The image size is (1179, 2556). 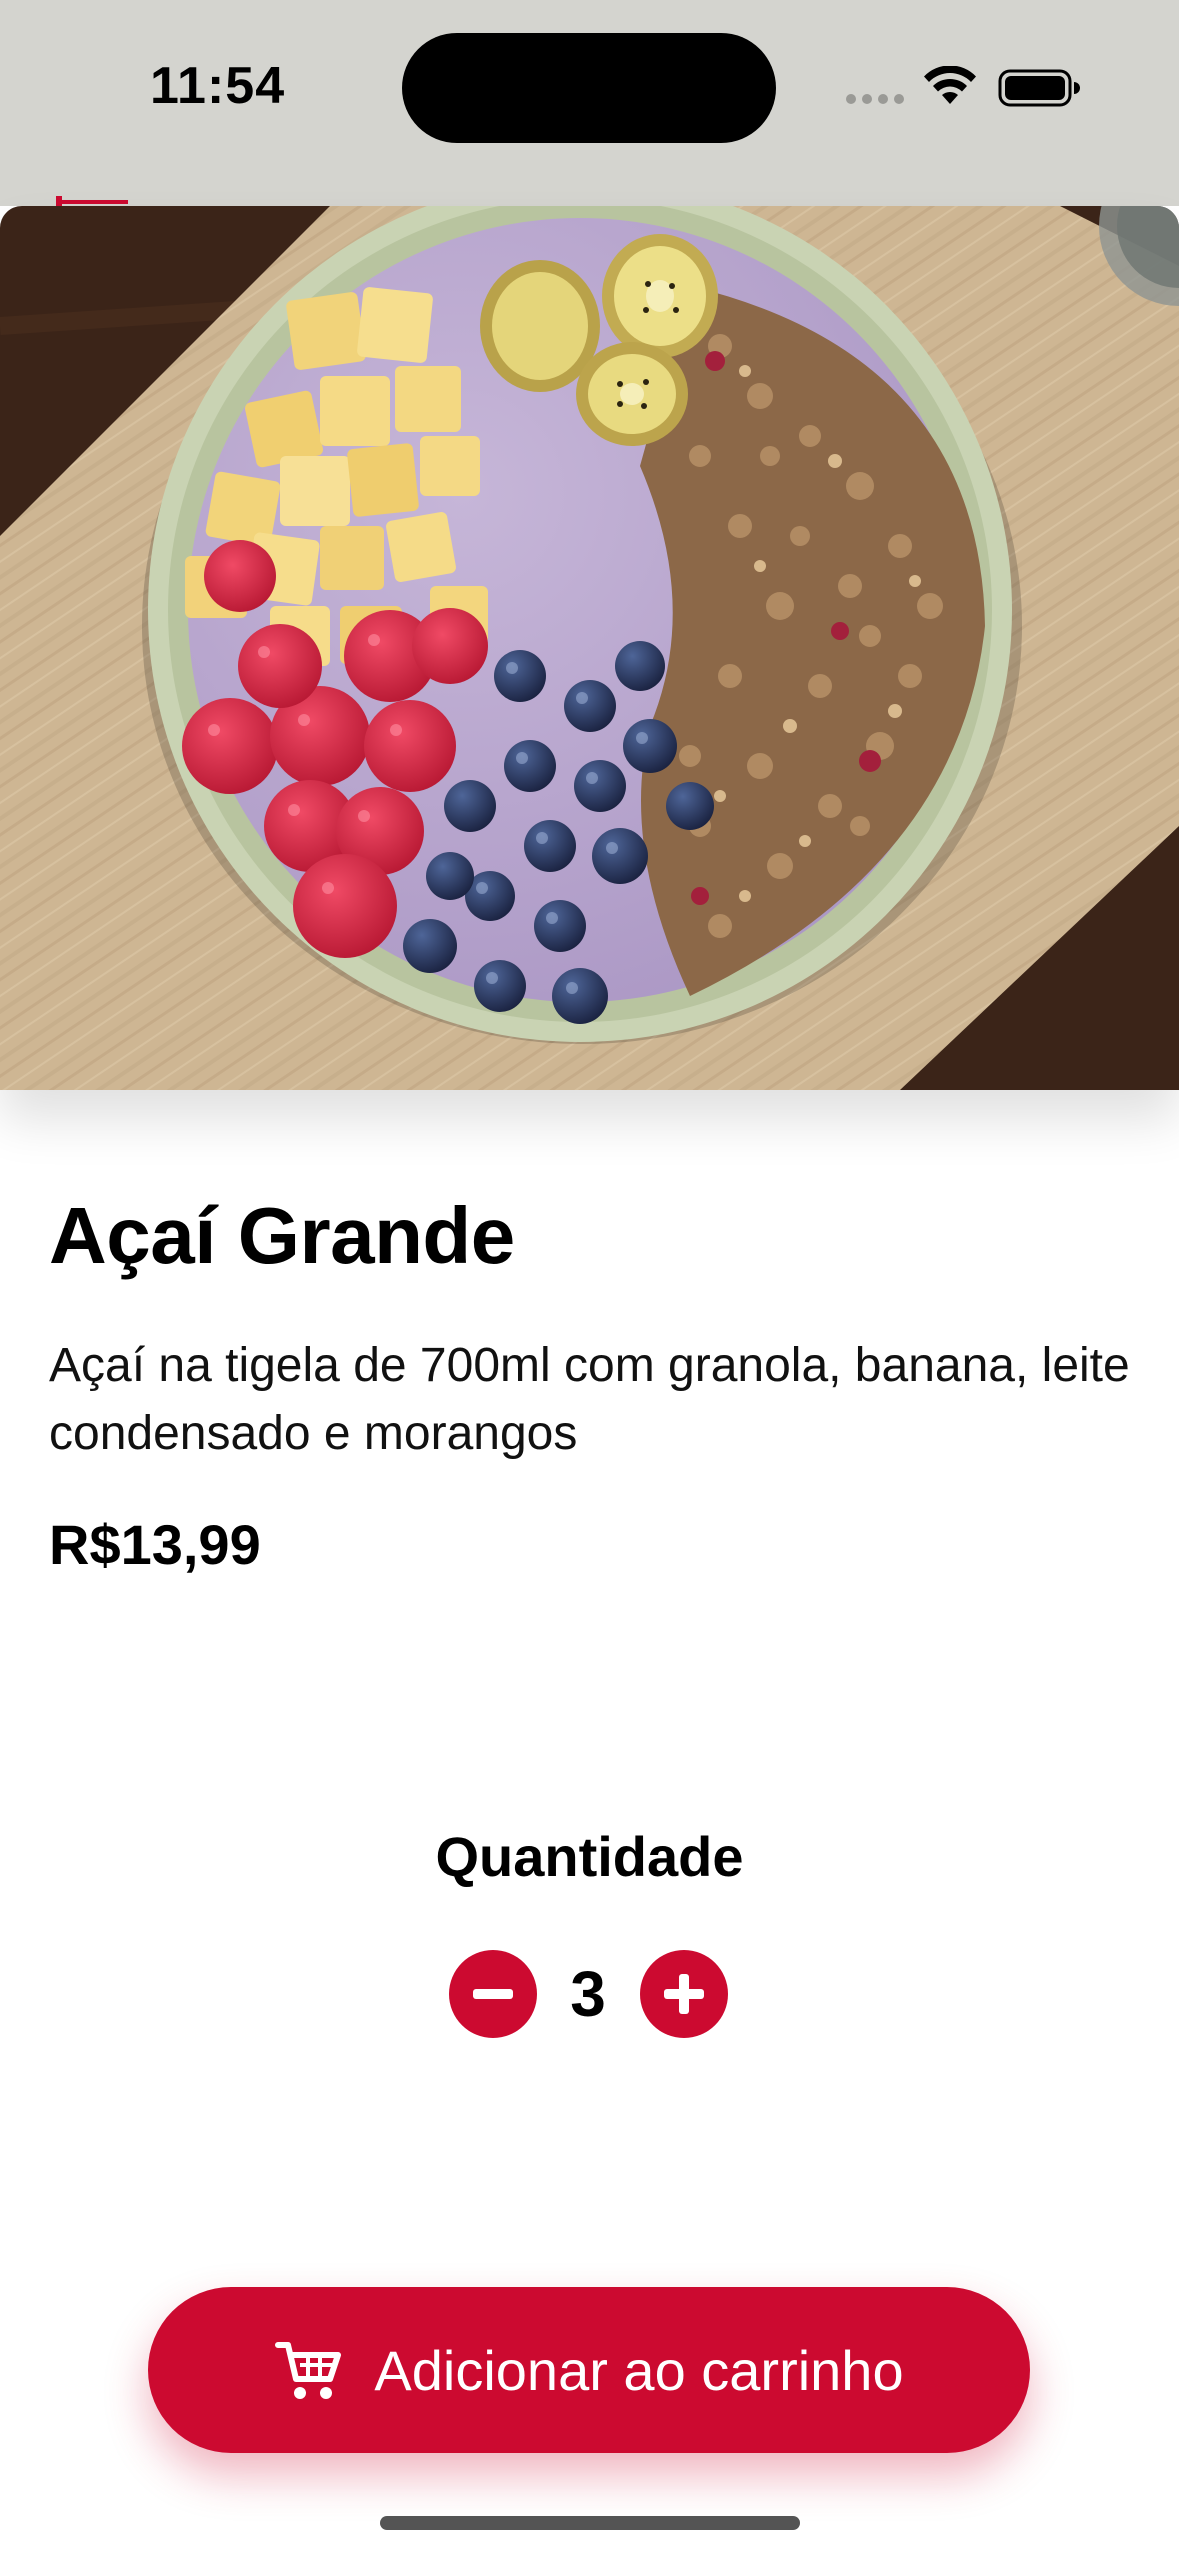 I want to click on add-to-cart-button: Adicionar ao carrinho, so click(x=589, y=2370).